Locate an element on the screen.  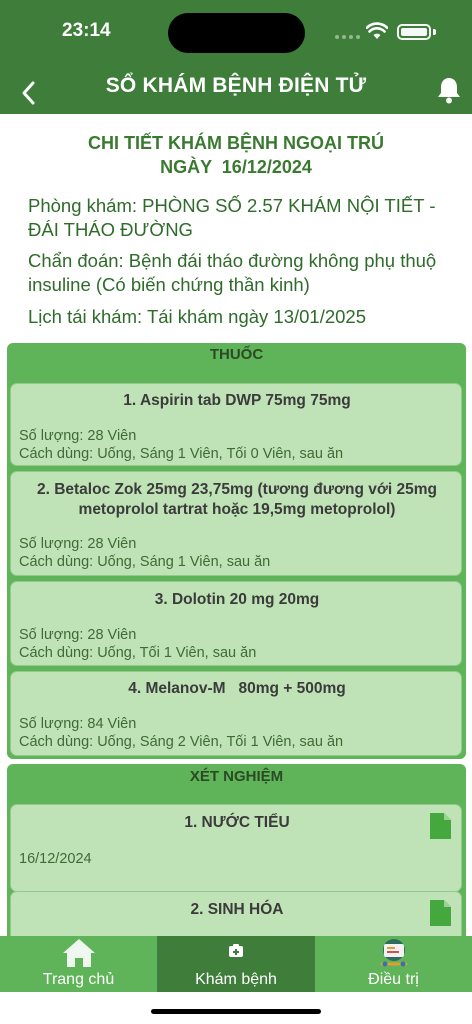
medication-name: 4. Melanov-M 80mg + 500mg is located at coordinates (237, 688).